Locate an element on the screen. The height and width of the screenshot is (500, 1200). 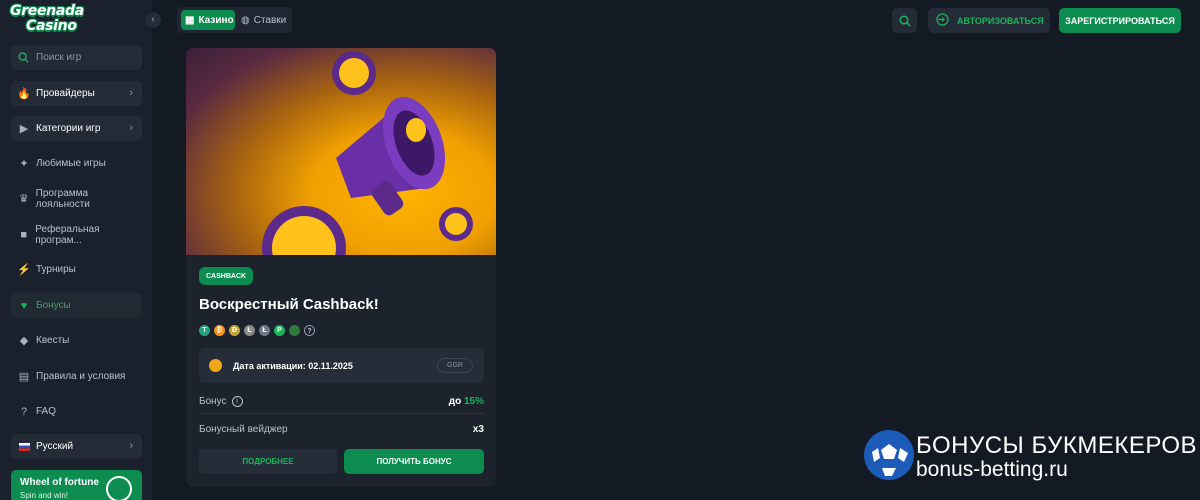
sidebar-item-label: Турниры is located at coordinates (56, 269).